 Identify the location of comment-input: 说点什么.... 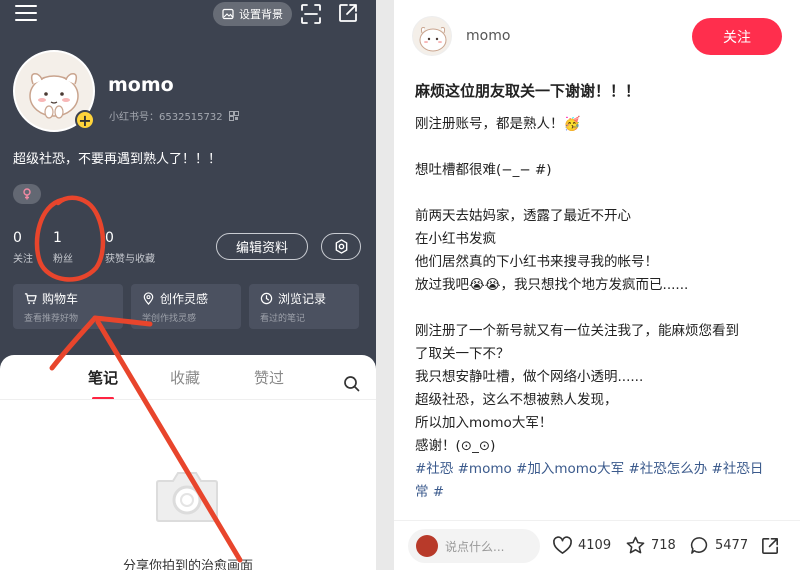
(474, 546).